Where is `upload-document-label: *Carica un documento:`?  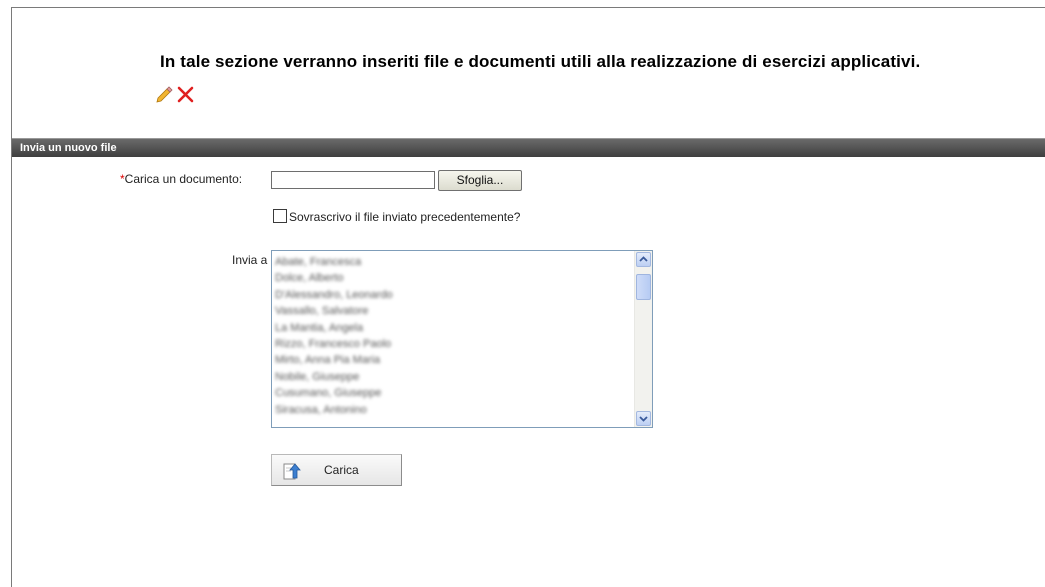
upload-document-label: *Carica un documento: is located at coordinates (181, 179).